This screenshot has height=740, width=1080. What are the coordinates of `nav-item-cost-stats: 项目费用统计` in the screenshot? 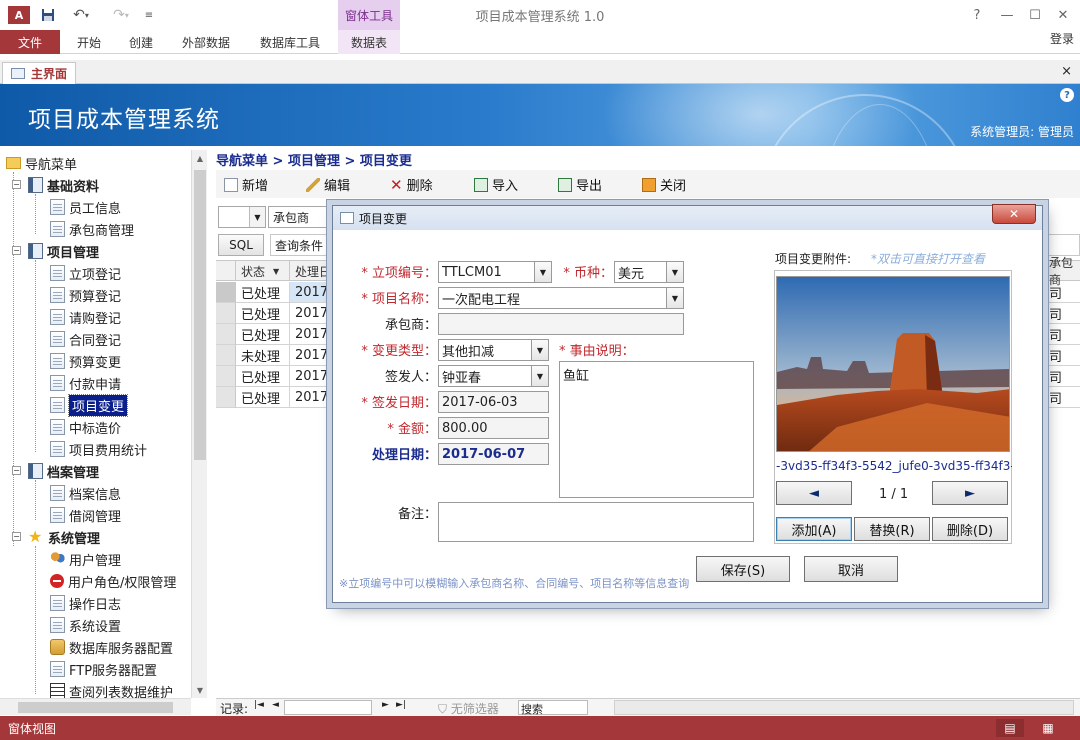 It's located at (98, 449).